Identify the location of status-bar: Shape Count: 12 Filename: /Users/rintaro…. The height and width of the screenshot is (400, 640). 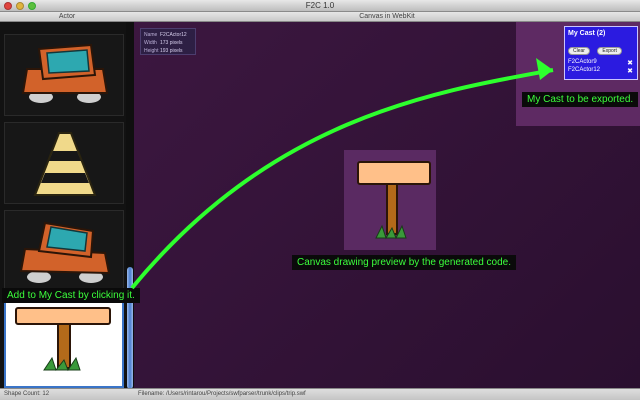
(320, 394).